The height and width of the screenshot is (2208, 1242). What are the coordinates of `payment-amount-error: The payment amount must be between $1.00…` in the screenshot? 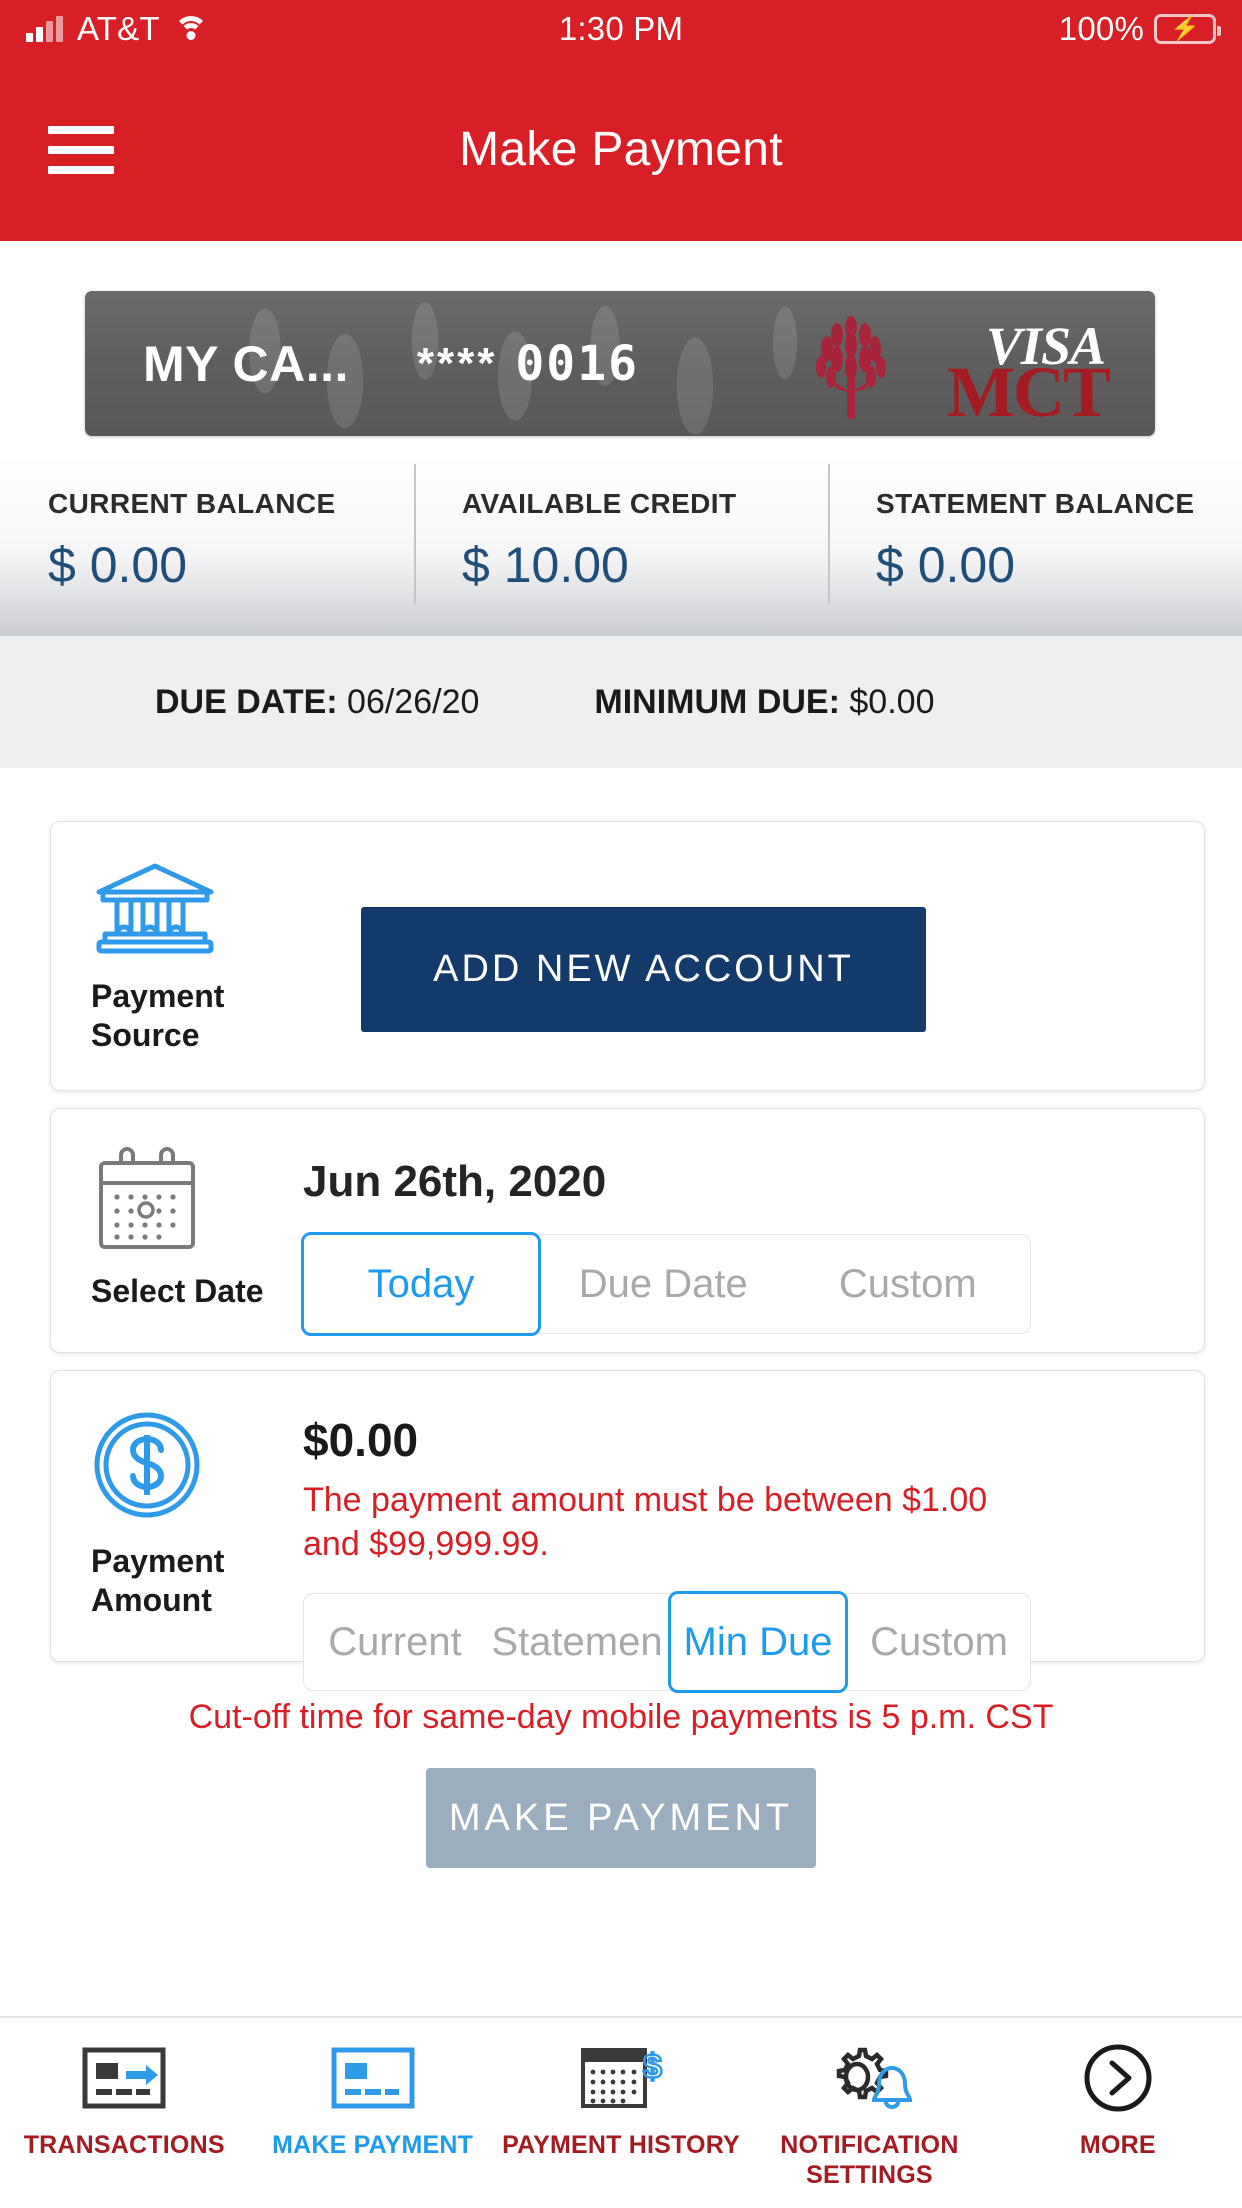 It's located at (645, 1522).